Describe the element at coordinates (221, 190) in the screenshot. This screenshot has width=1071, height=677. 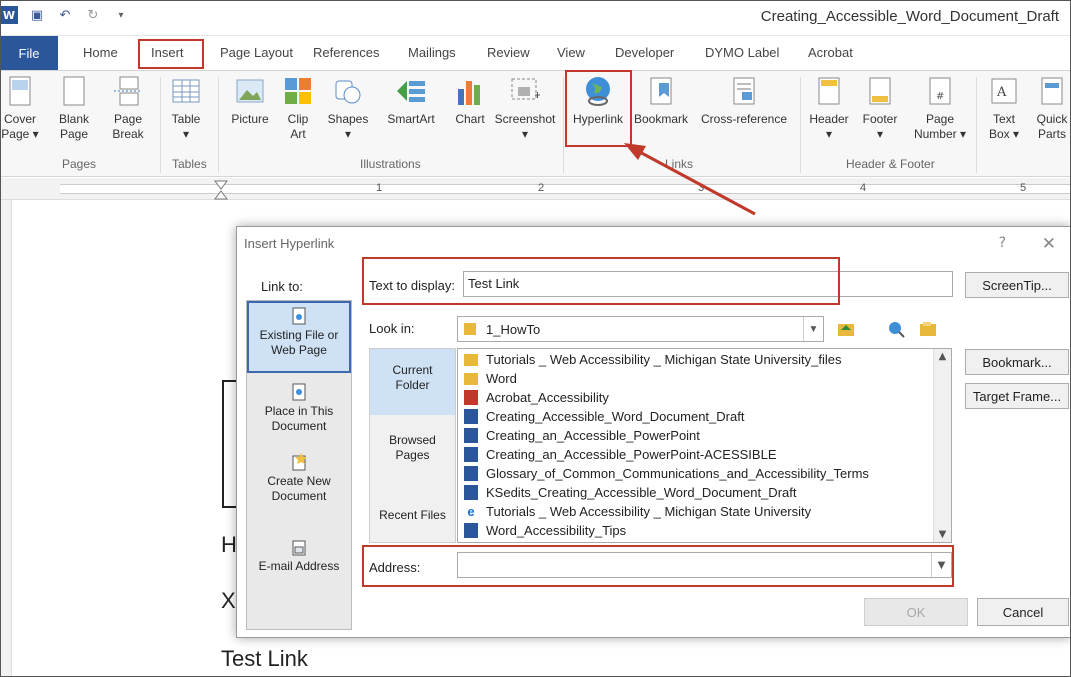
I see `indent-marker-icon` at that location.